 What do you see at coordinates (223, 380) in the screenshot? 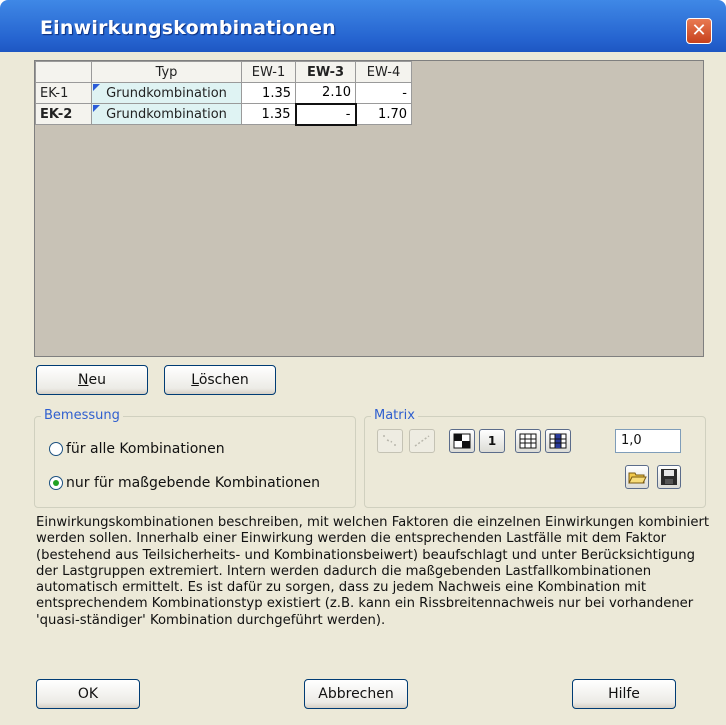
I see `delete-button-label: öschen` at bounding box center [223, 380].